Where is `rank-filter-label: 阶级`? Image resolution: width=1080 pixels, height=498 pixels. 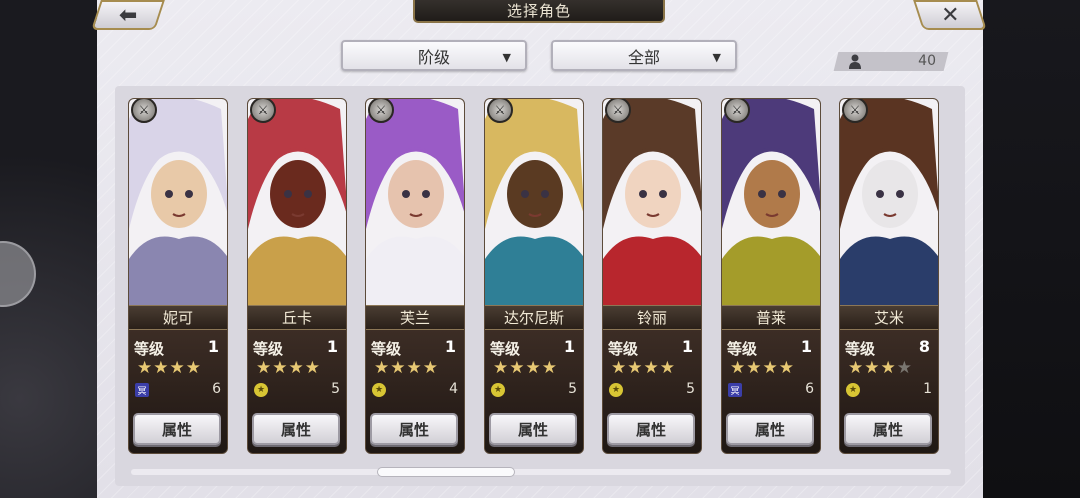 rank-filter-label: 阶级 is located at coordinates (433, 57).